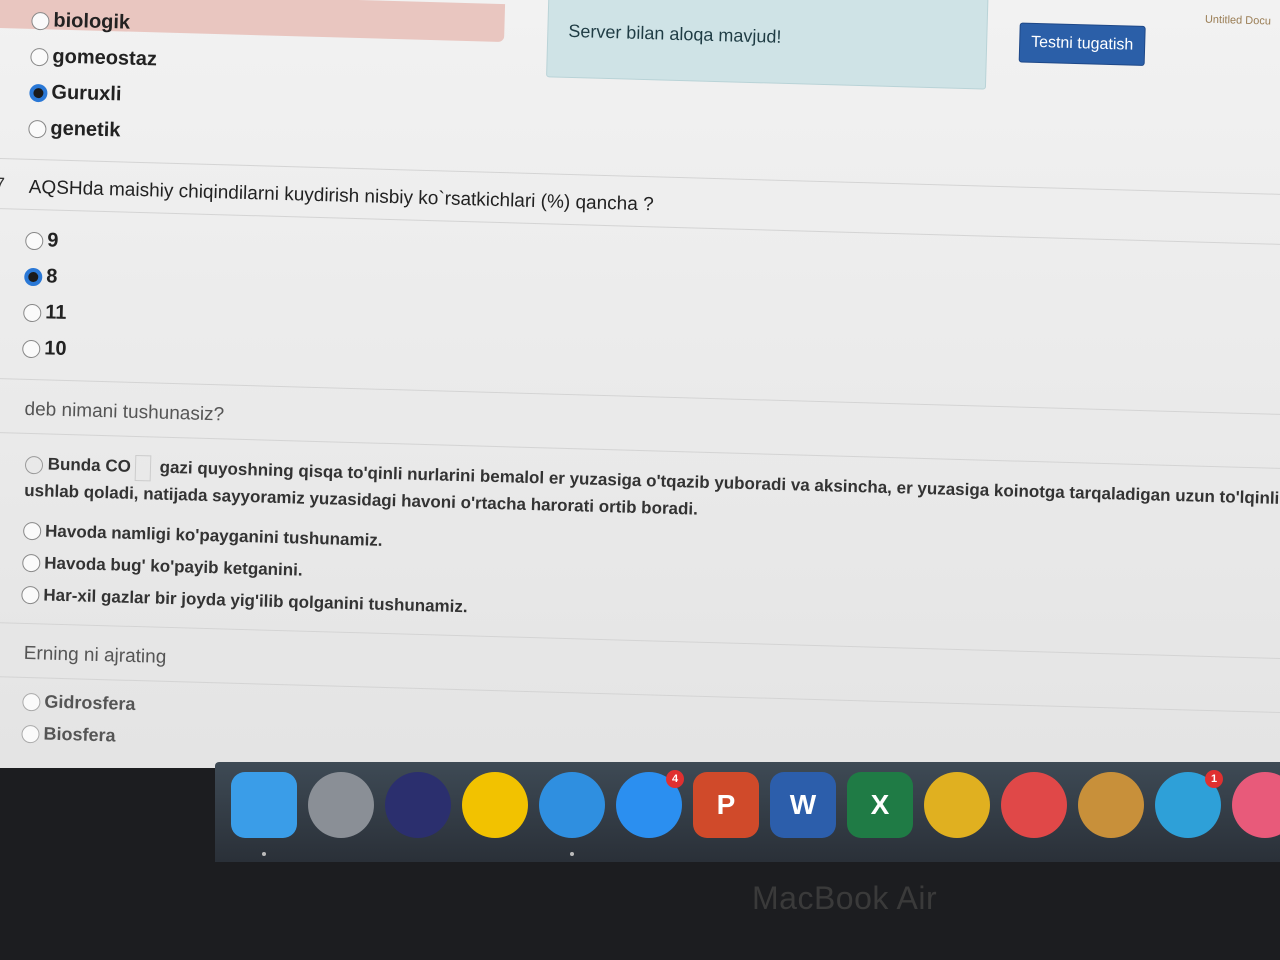 This screenshot has height=960, width=1280. I want to click on option-label: Guruxli, so click(86, 93).